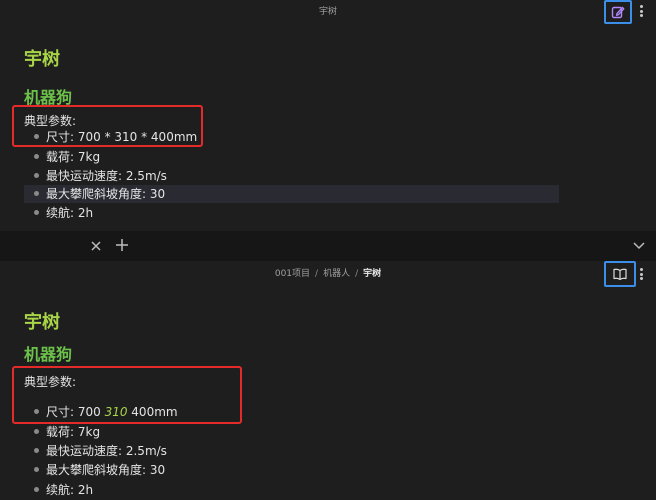 The image size is (656, 500). I want to click on plus-icon, so click(122, 245).